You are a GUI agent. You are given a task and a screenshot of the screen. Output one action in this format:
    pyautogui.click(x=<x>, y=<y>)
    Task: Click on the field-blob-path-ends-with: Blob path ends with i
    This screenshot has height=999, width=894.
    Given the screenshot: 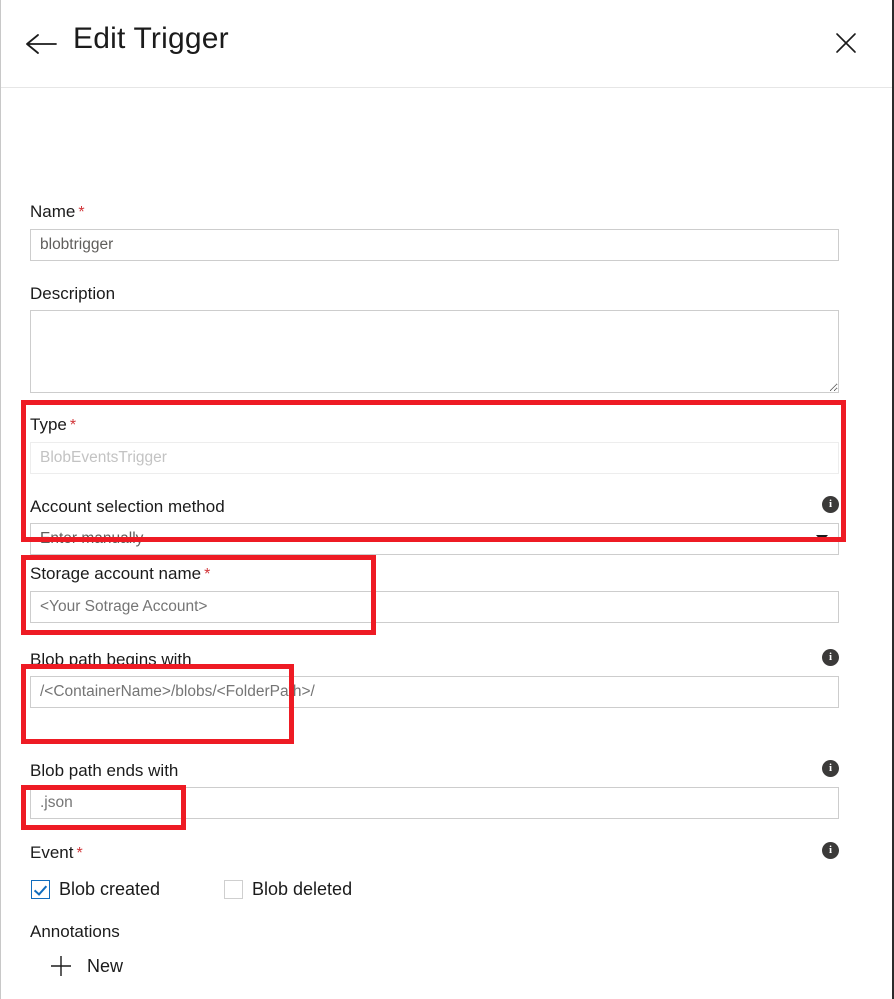 What is the action you would take?
    pyautogui.click(x=434, y=789)
    